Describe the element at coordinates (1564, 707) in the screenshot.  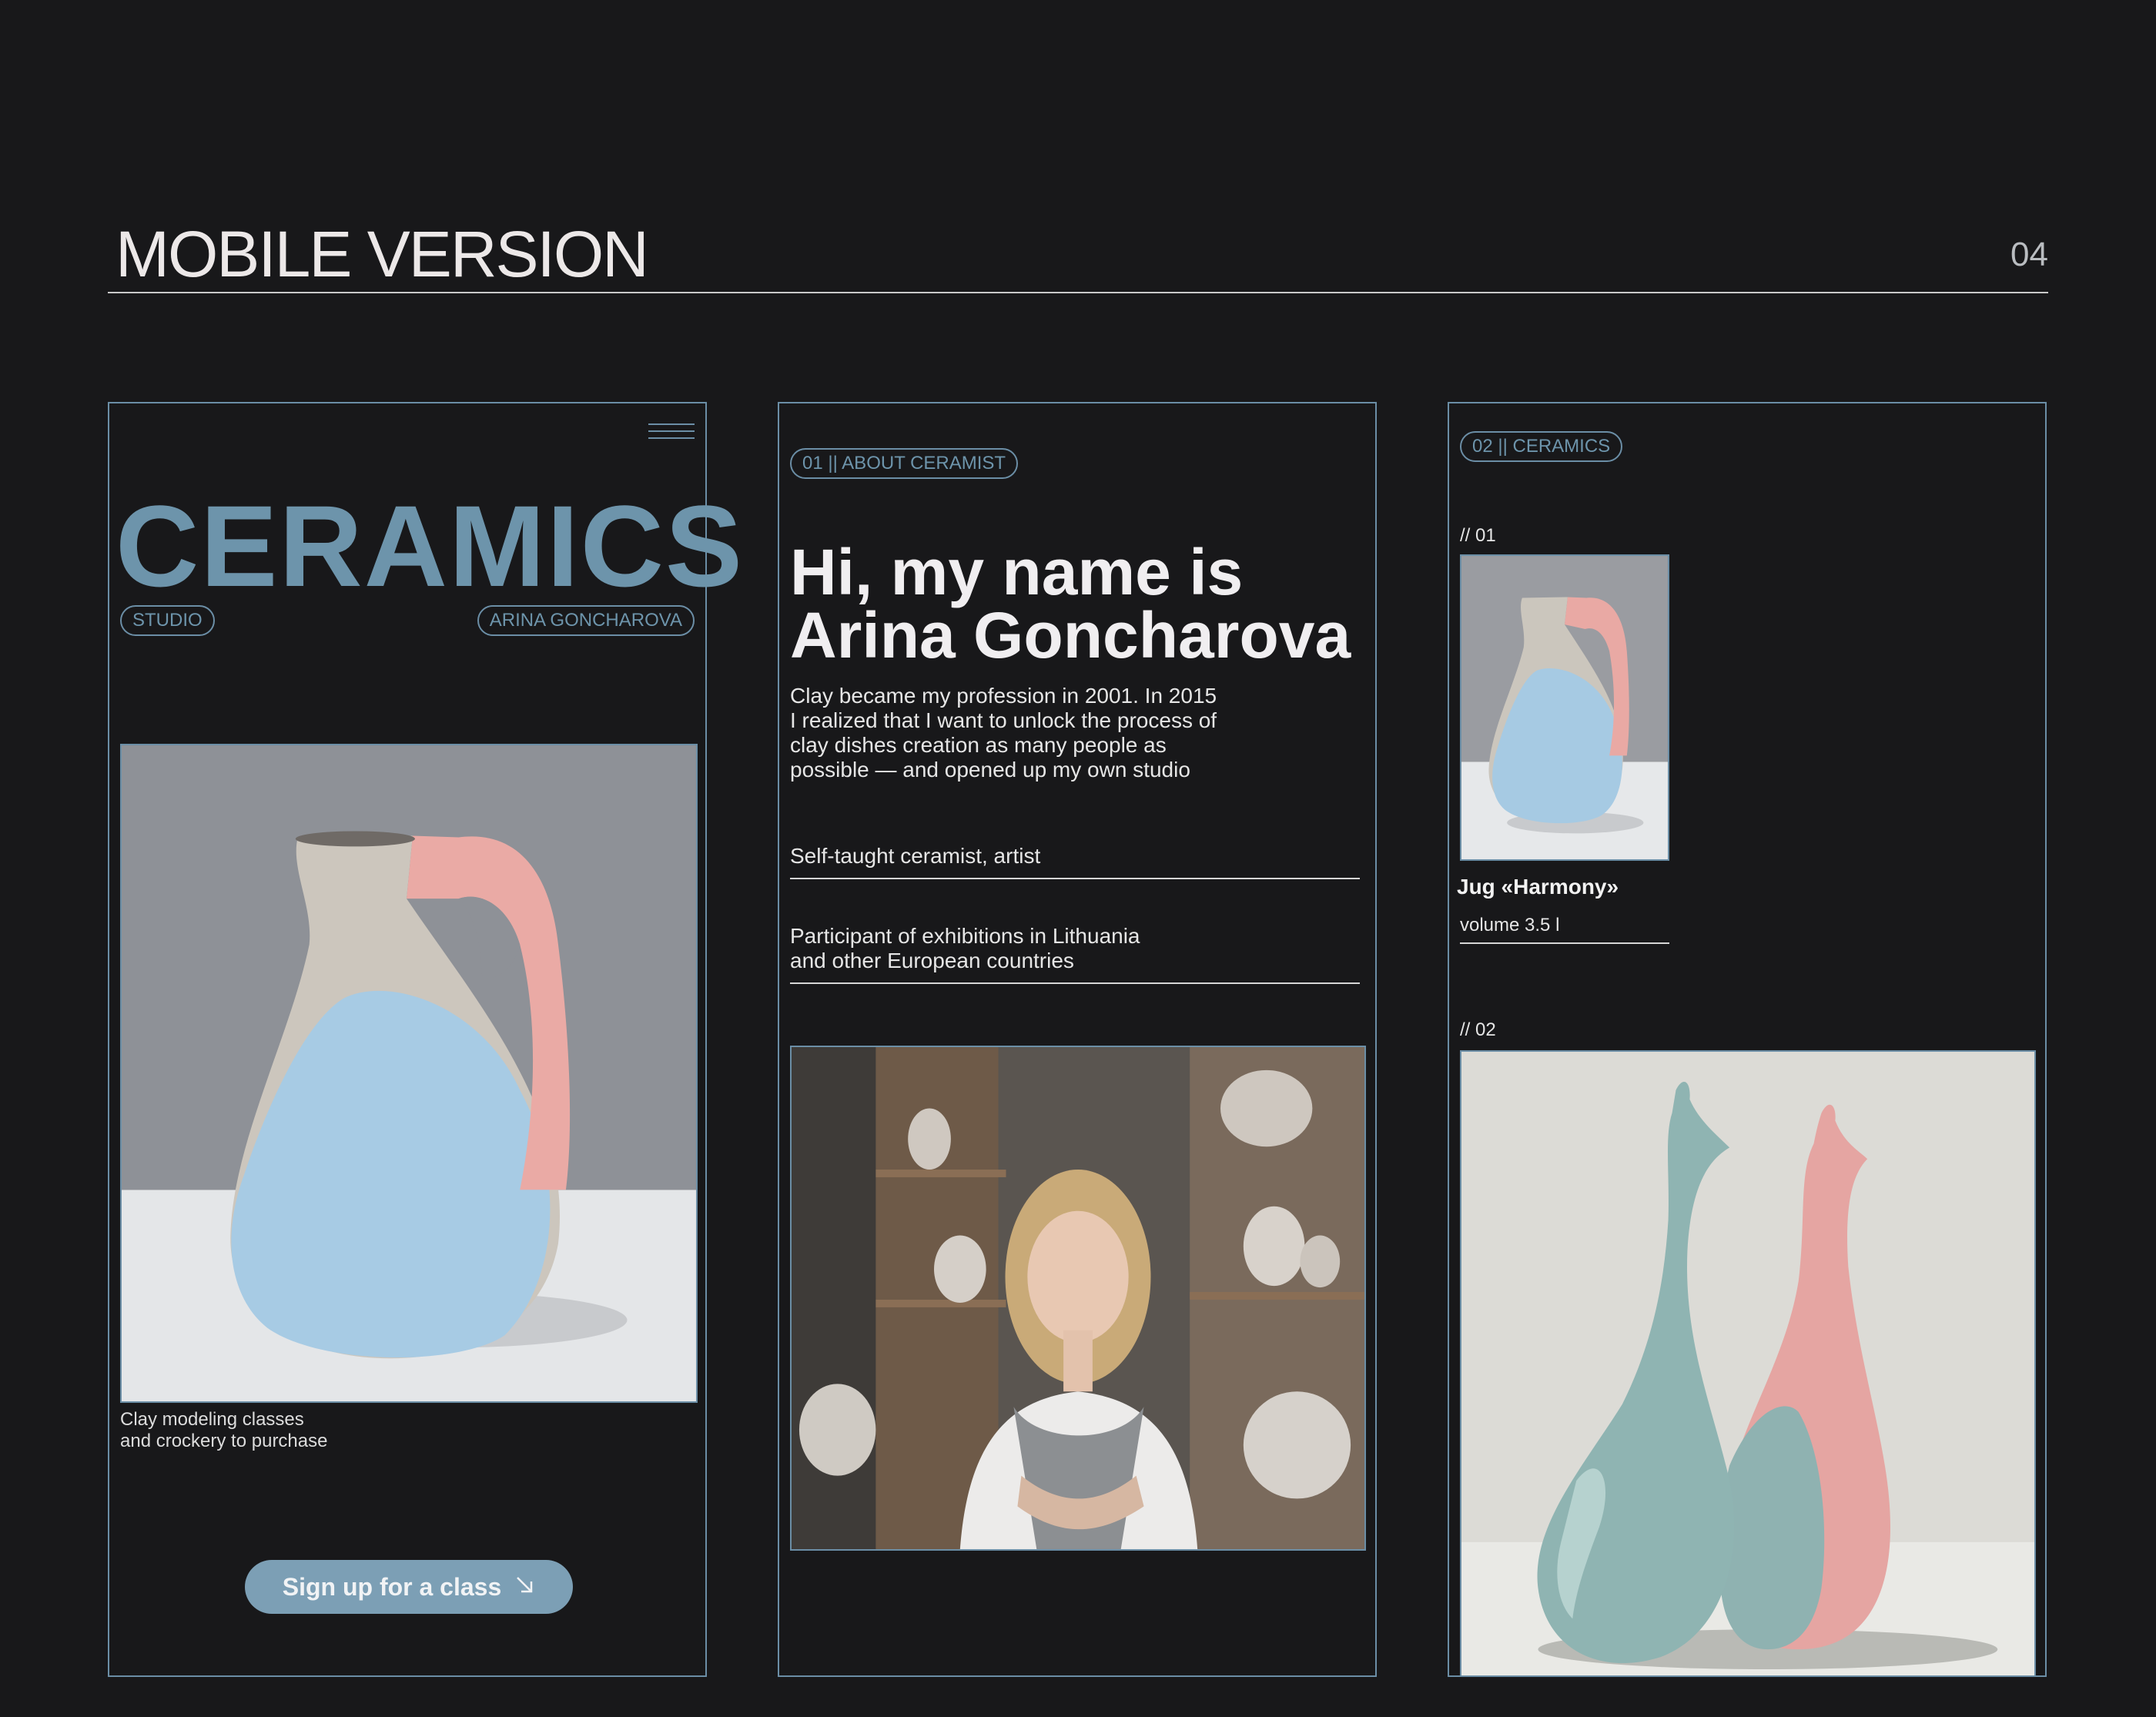
I see `jug-harmony-image` at that location.